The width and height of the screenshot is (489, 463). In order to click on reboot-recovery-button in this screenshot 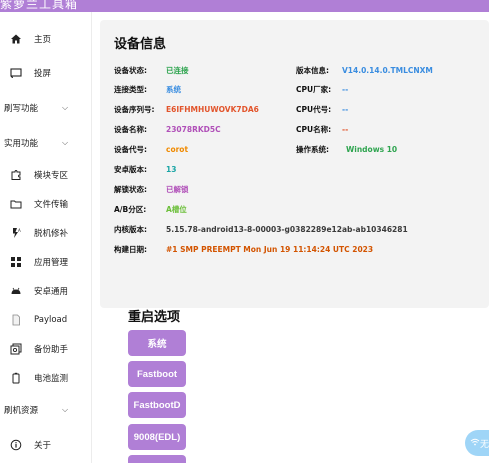, I will do `click(157, 459)`.